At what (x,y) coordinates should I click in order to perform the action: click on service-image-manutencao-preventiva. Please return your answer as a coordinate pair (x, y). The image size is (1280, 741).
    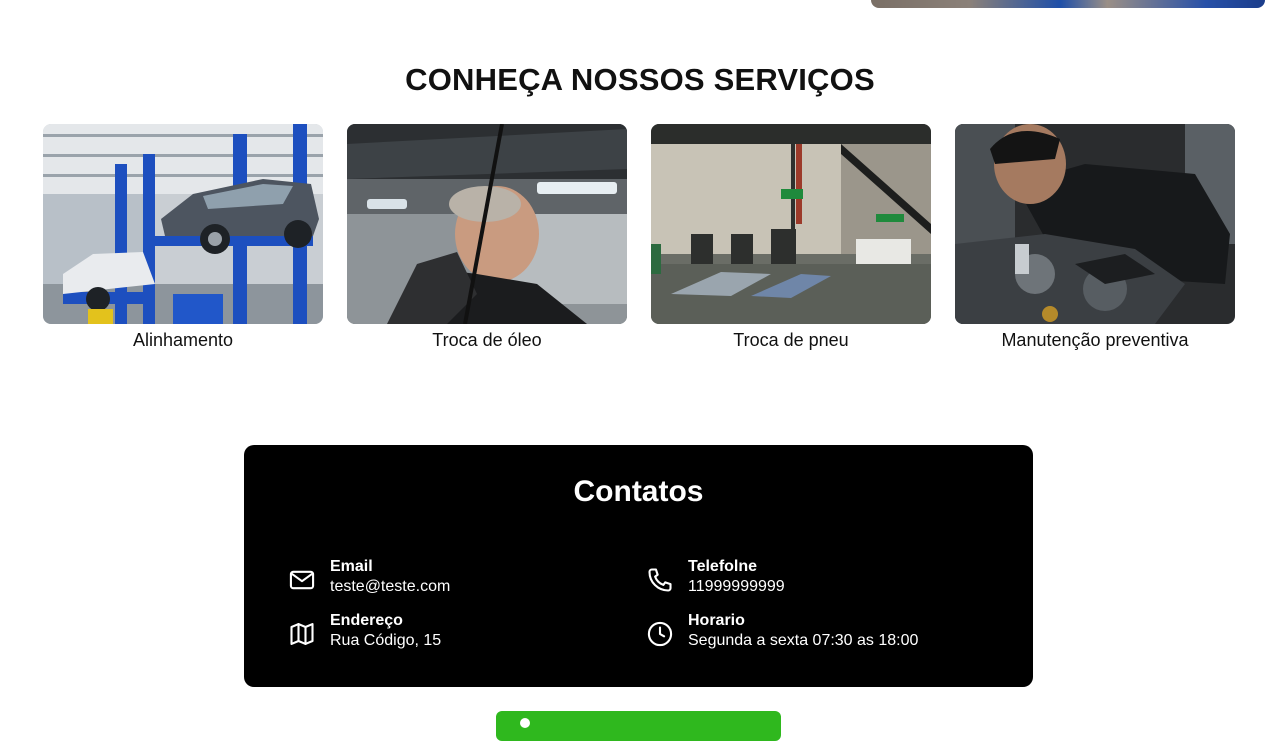
    Looking at the image, I should click on (1095, 224).